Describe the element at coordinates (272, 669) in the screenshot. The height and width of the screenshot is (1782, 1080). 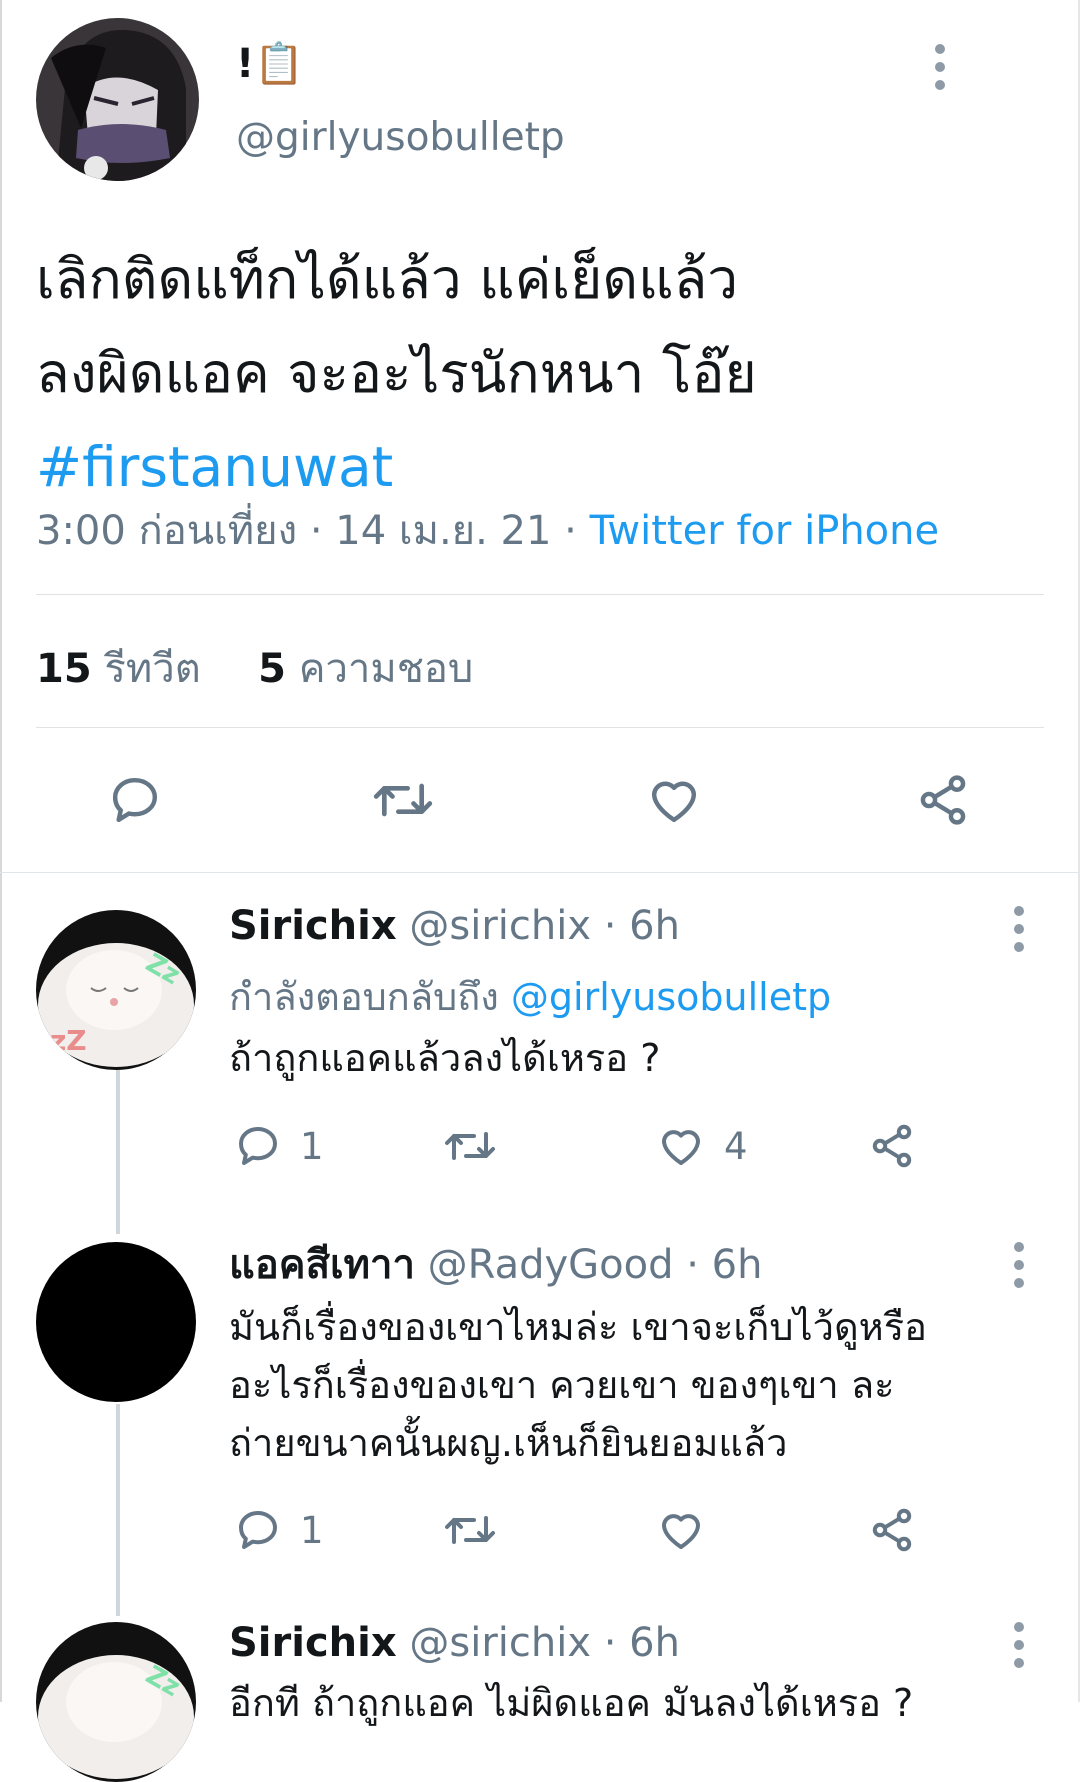
I see `like-count: 5` at that location.